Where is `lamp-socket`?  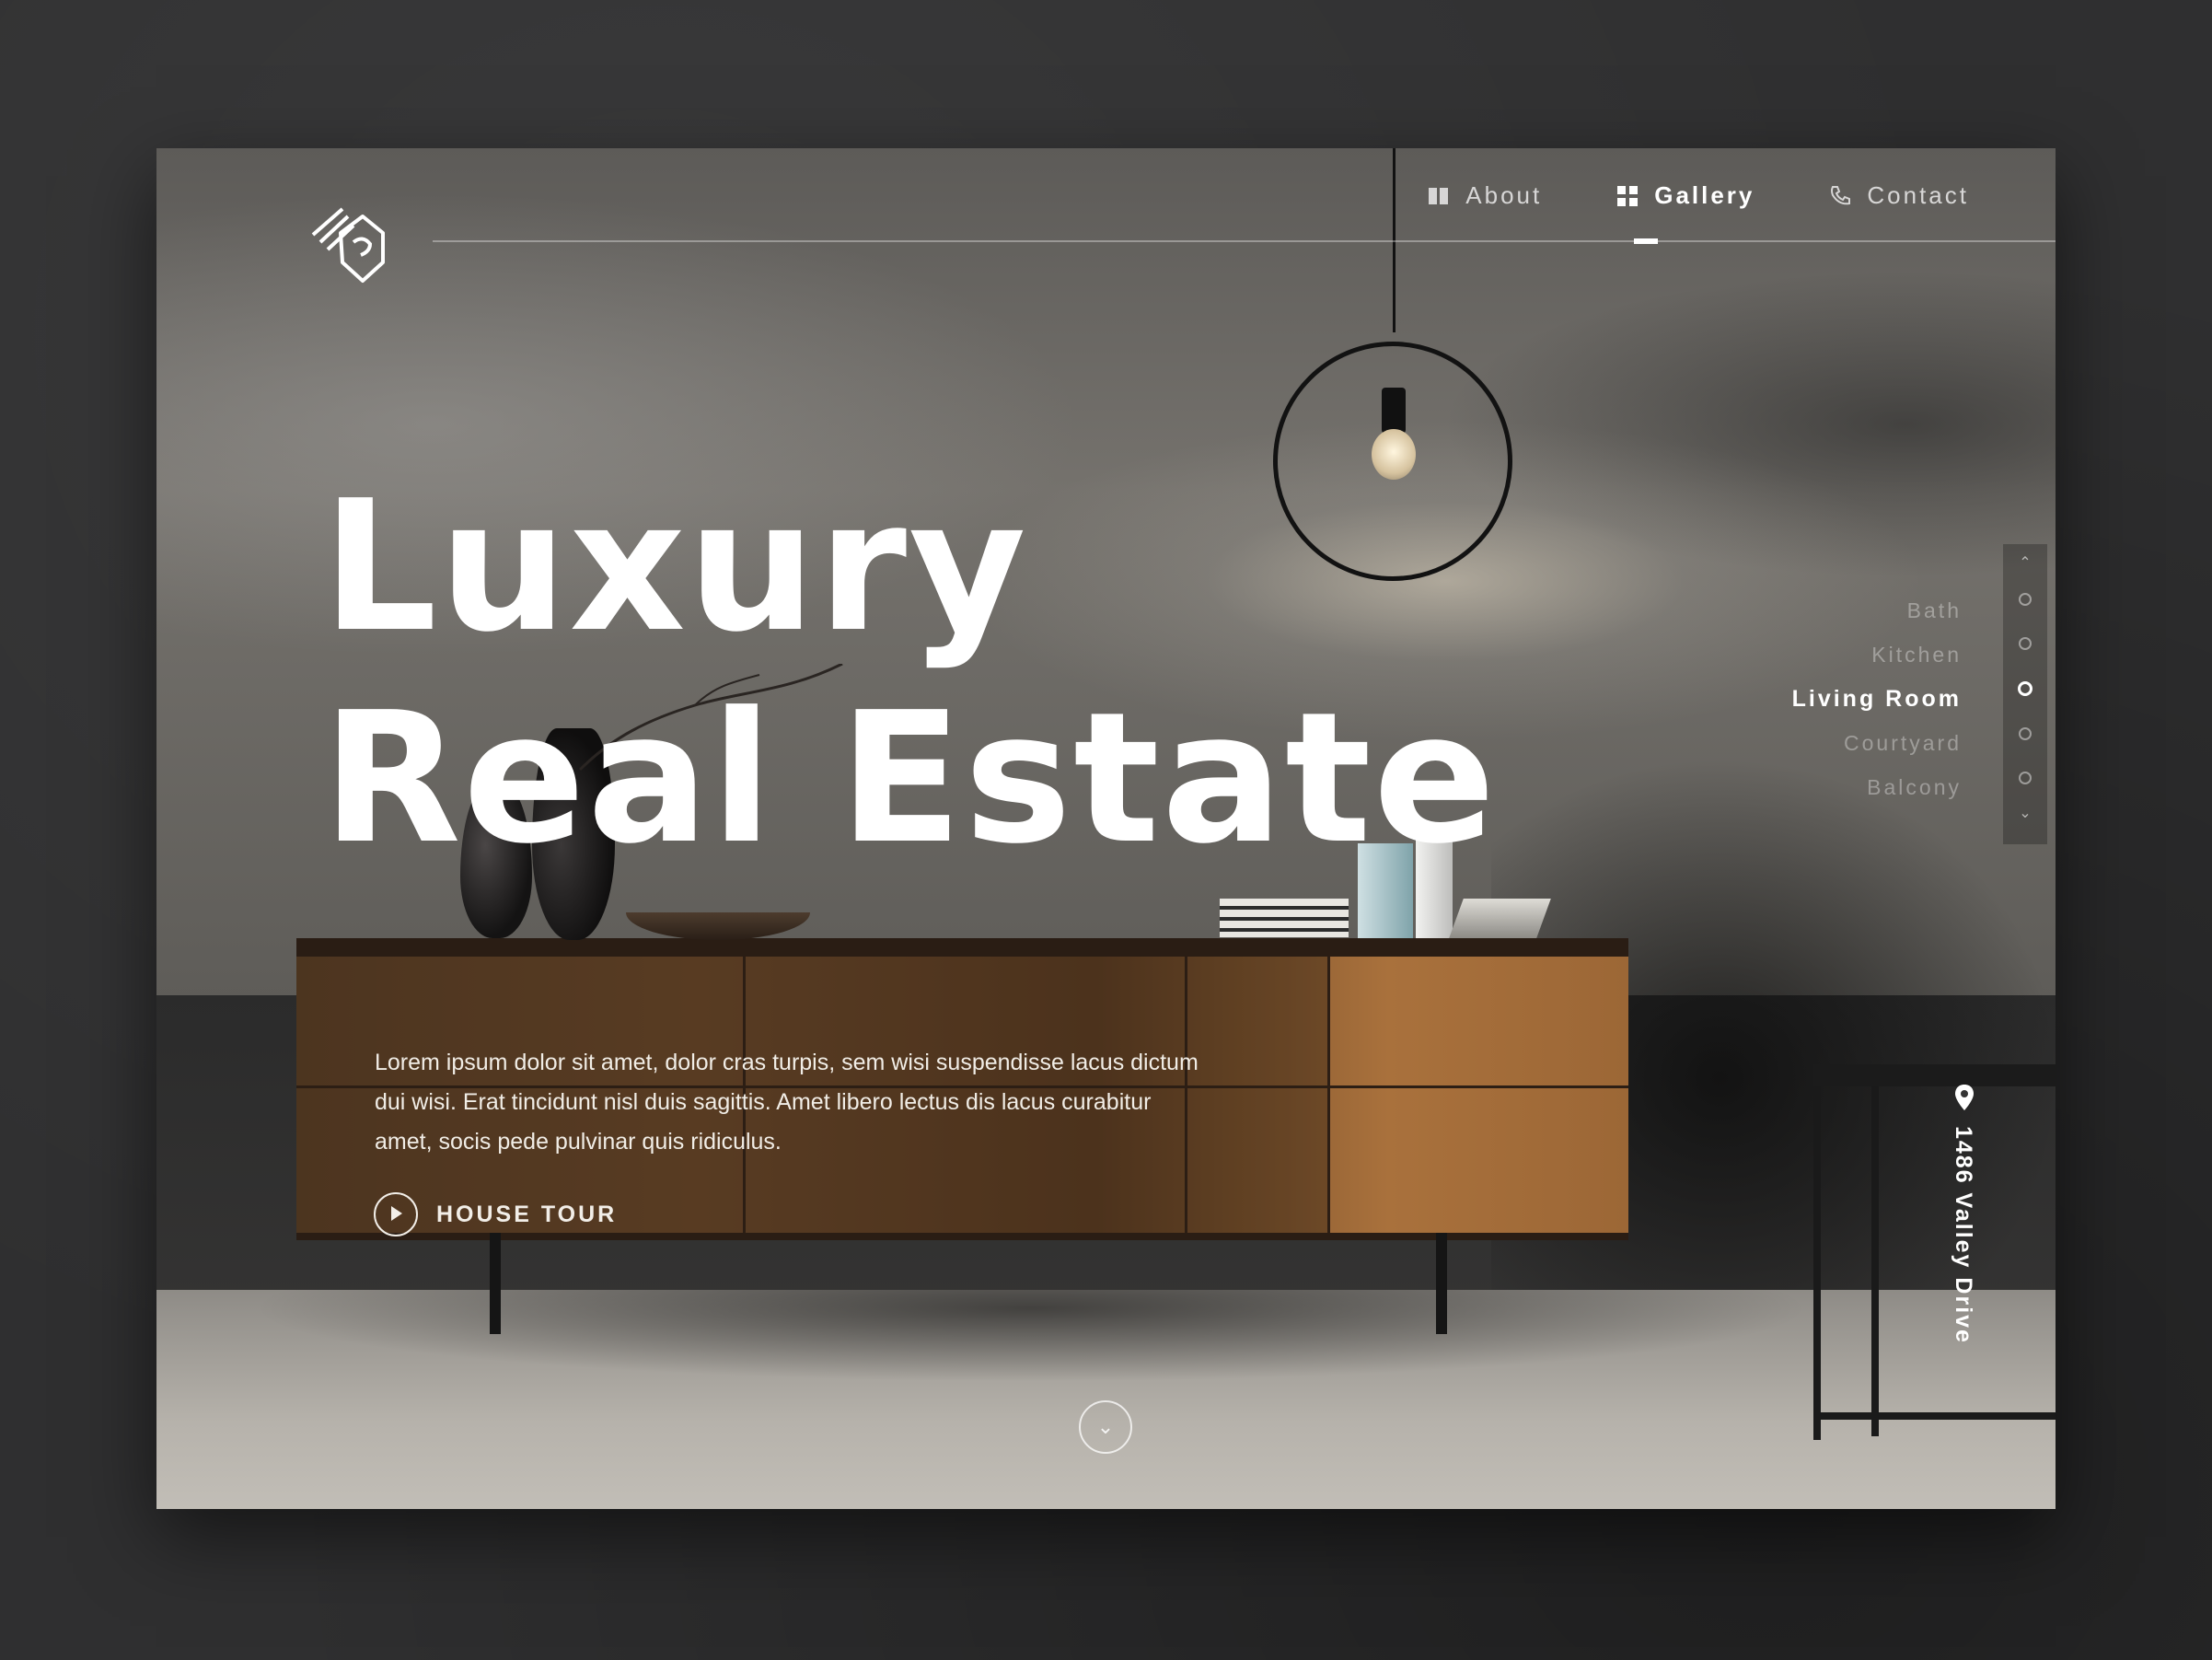 lamp-socket is located at coordinates (1394, 411).